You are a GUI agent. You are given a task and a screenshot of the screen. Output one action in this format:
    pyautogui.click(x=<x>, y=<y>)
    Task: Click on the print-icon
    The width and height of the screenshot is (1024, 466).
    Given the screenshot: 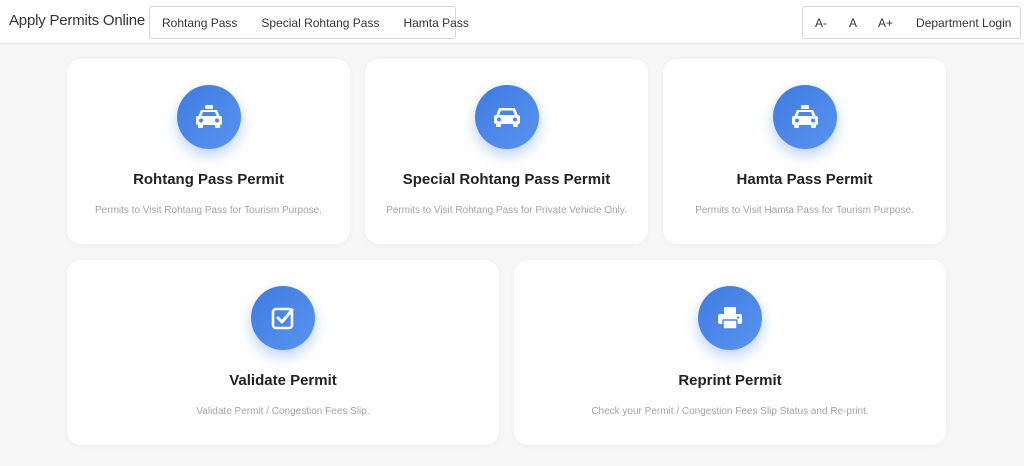 What is the action you would take?
    pyautogui.click(x=730, y=318)
    